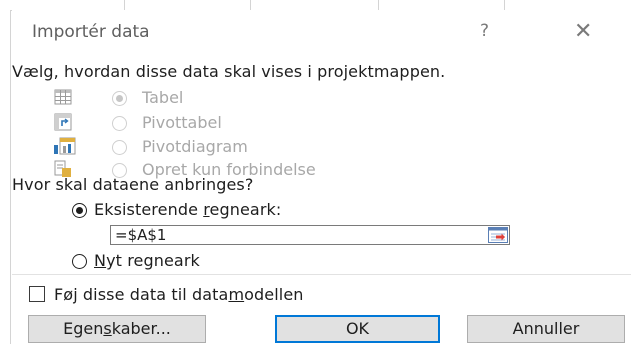  Describe the element at coordinates (546, 329) in the screenshot. I see `cancel-button: Annuller` at that location.